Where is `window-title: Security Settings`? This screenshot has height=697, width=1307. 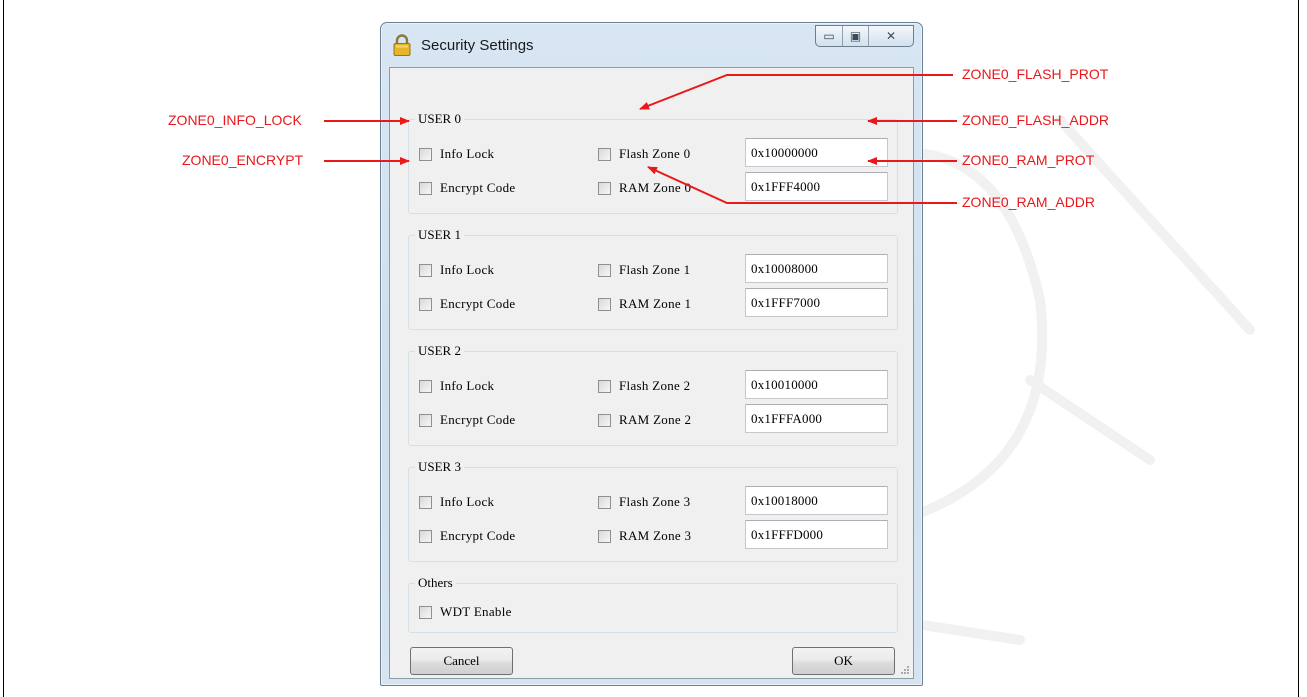
window-title: Security Settings is located at coordinates (477, 45).